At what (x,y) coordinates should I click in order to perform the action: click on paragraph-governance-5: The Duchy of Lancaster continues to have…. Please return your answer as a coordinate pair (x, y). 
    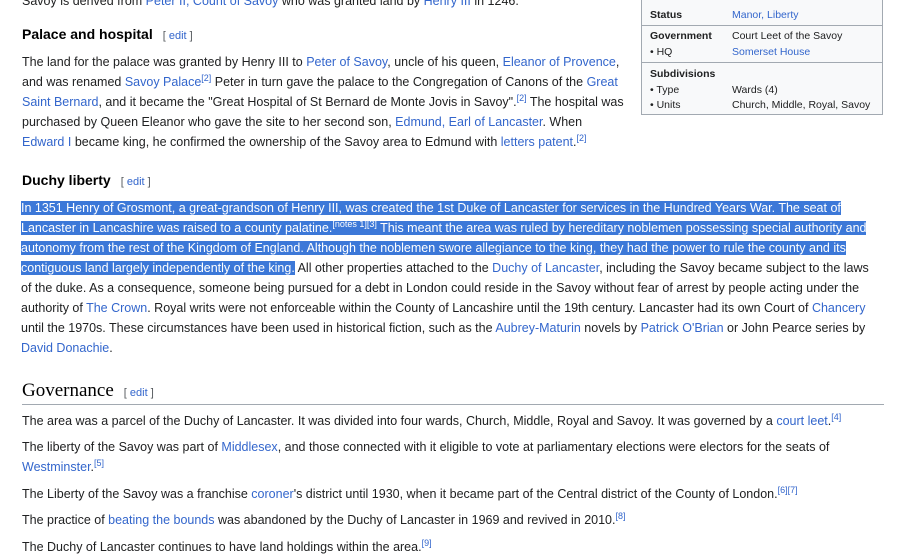
    Looking at the image, I should click on (227, 547).